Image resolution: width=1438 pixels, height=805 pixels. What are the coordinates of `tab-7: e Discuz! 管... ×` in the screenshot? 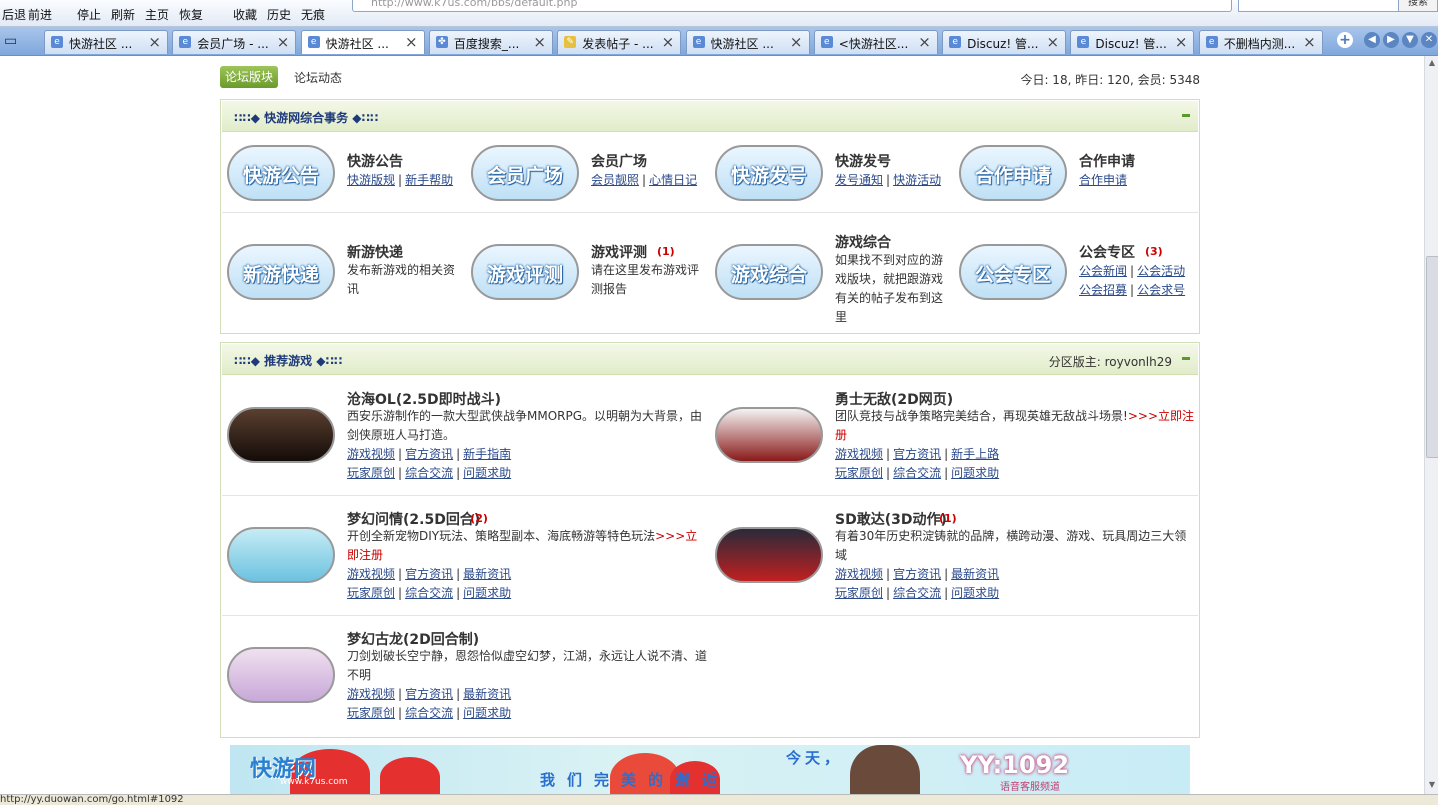 It's located at (1004, 42).